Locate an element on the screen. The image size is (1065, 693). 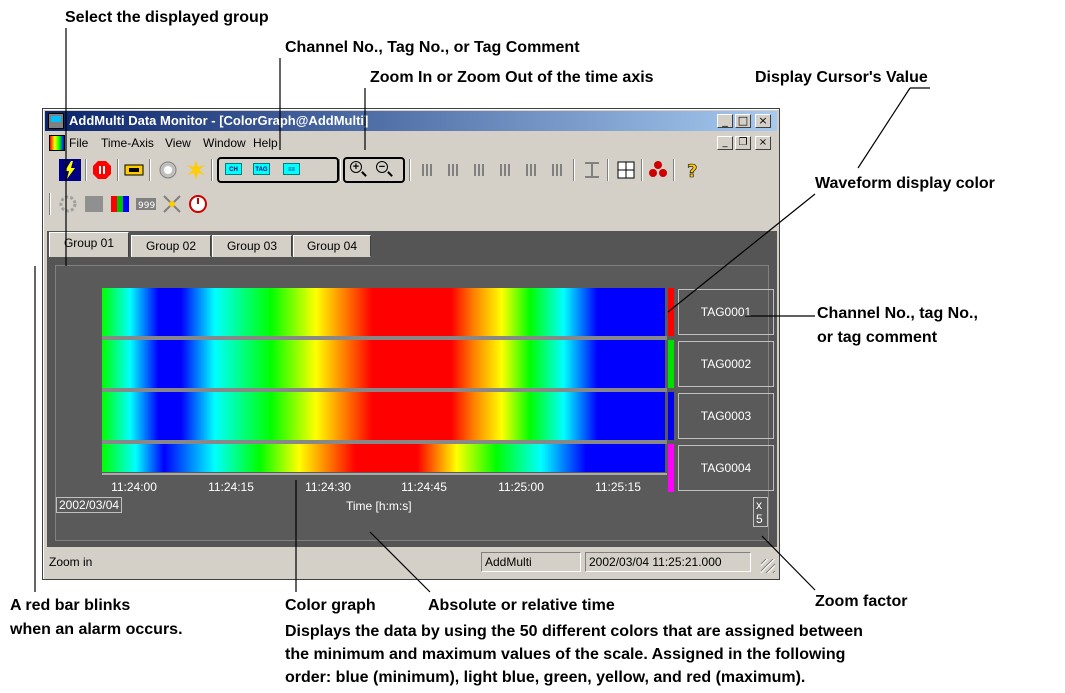
tab-group-02: Group 02 is located at coordinates (171, 246).